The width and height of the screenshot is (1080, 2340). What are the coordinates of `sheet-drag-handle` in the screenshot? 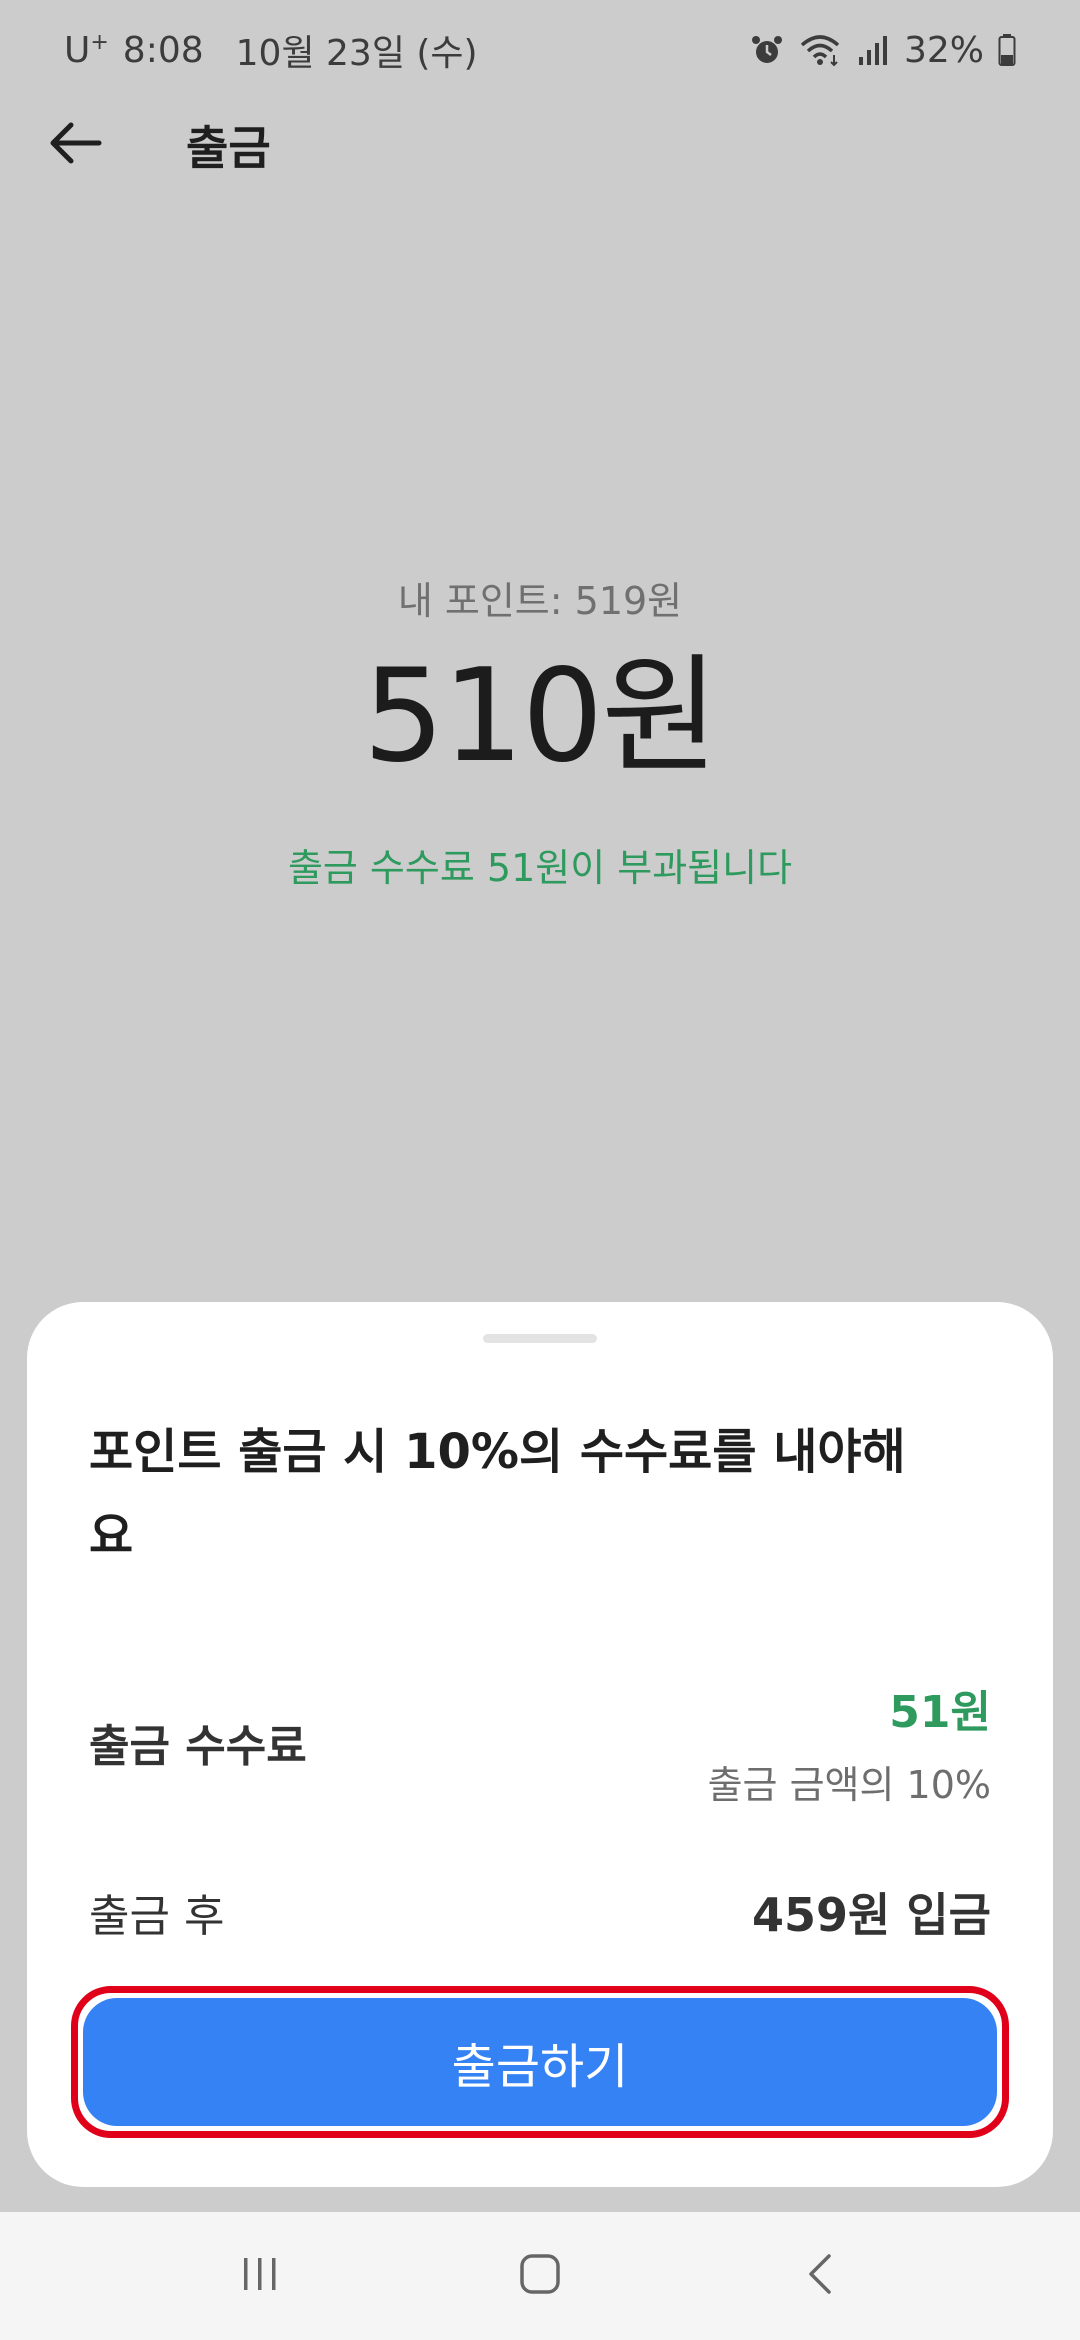 It's located at (540, 1338).